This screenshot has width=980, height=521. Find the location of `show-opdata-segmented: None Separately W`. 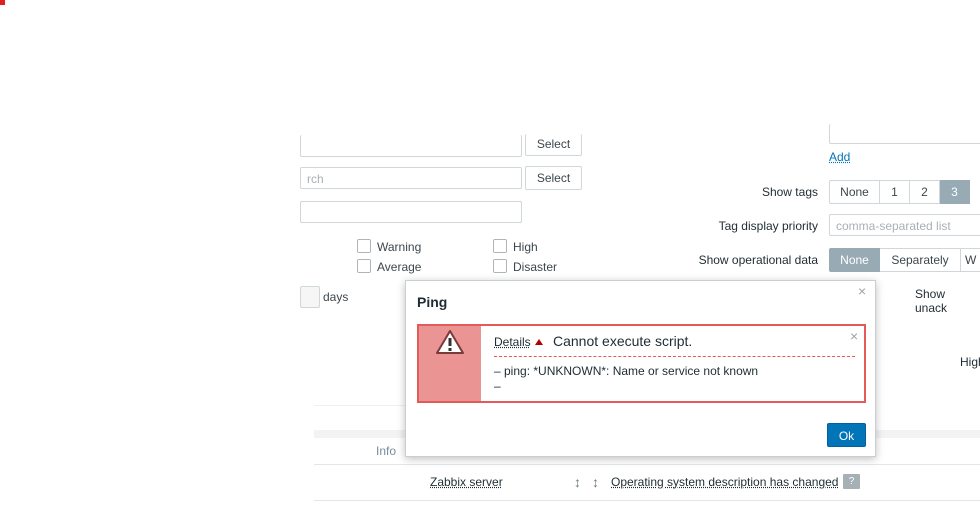

show-opdata-segmented: None Separately W is located at coordinates (904, 260).